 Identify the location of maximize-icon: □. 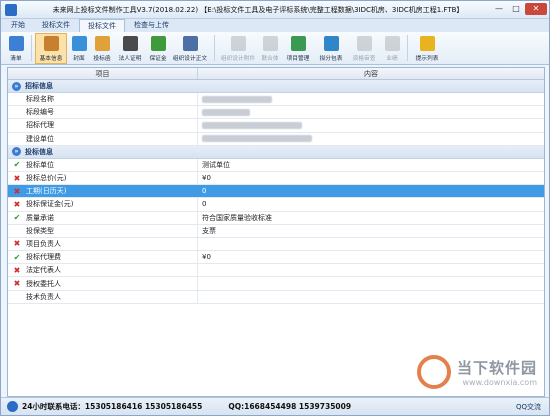
(516, 9).